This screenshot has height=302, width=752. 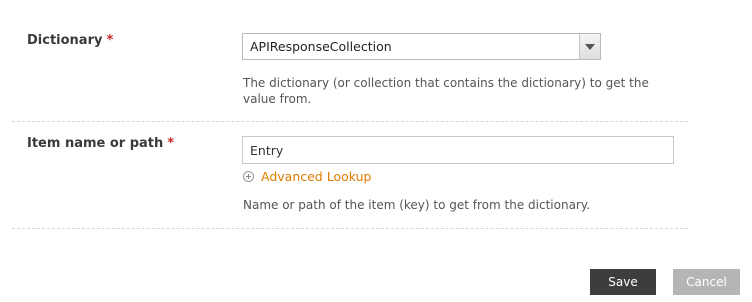 What do you see at coordinates (267, 150) in the screenshot?
I see `item-name-input-value: Entry` at bounding box center [267, 150].